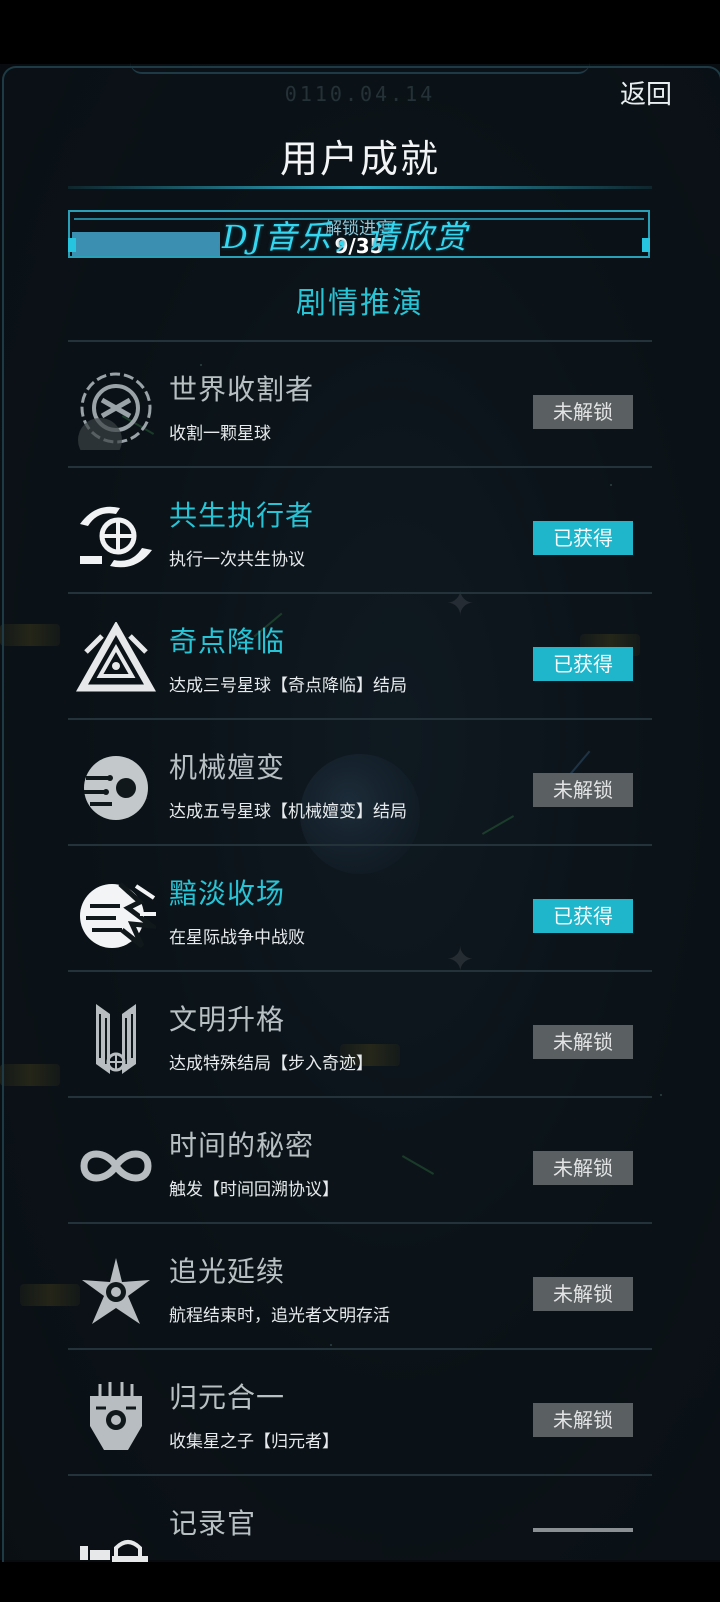  Describe the element at coordinates (360, 303) in the screenshot. I see `section-title: 剧情推演` at that location.